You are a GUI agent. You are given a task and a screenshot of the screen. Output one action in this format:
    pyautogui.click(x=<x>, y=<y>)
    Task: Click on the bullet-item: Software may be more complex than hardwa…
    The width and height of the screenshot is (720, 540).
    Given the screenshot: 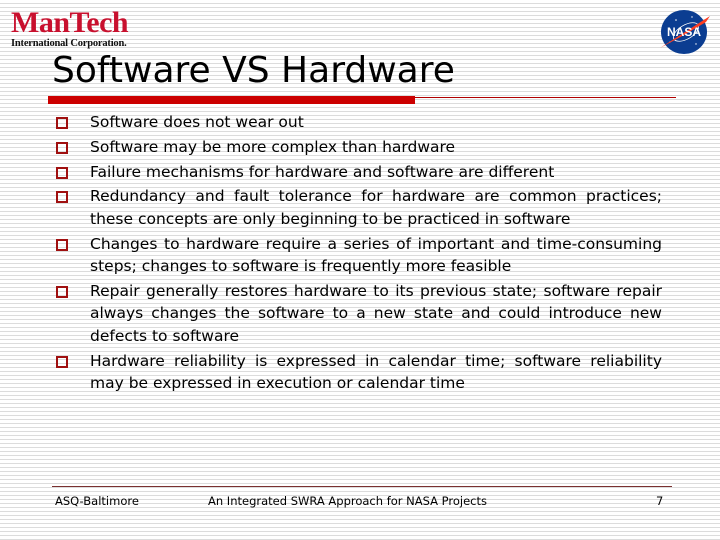 What is the action you would take?
    pyautogui.click(x=359, y=147)
    